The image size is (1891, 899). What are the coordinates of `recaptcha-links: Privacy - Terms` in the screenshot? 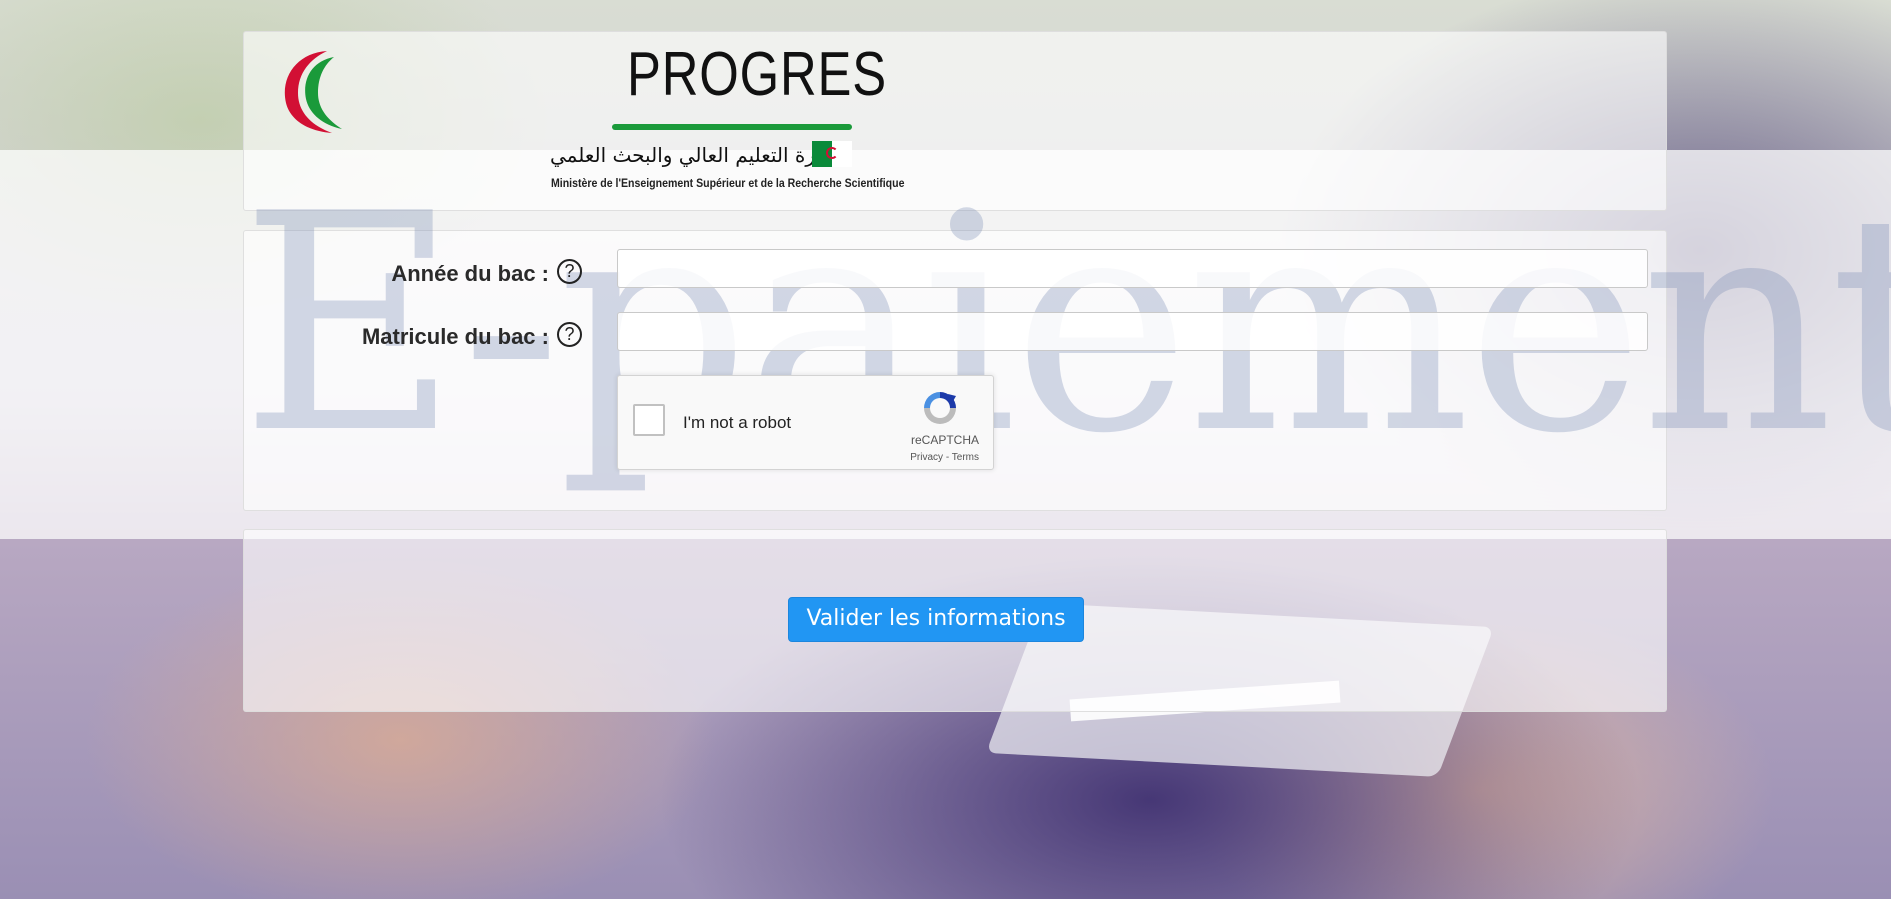 It's located at (944, 457).